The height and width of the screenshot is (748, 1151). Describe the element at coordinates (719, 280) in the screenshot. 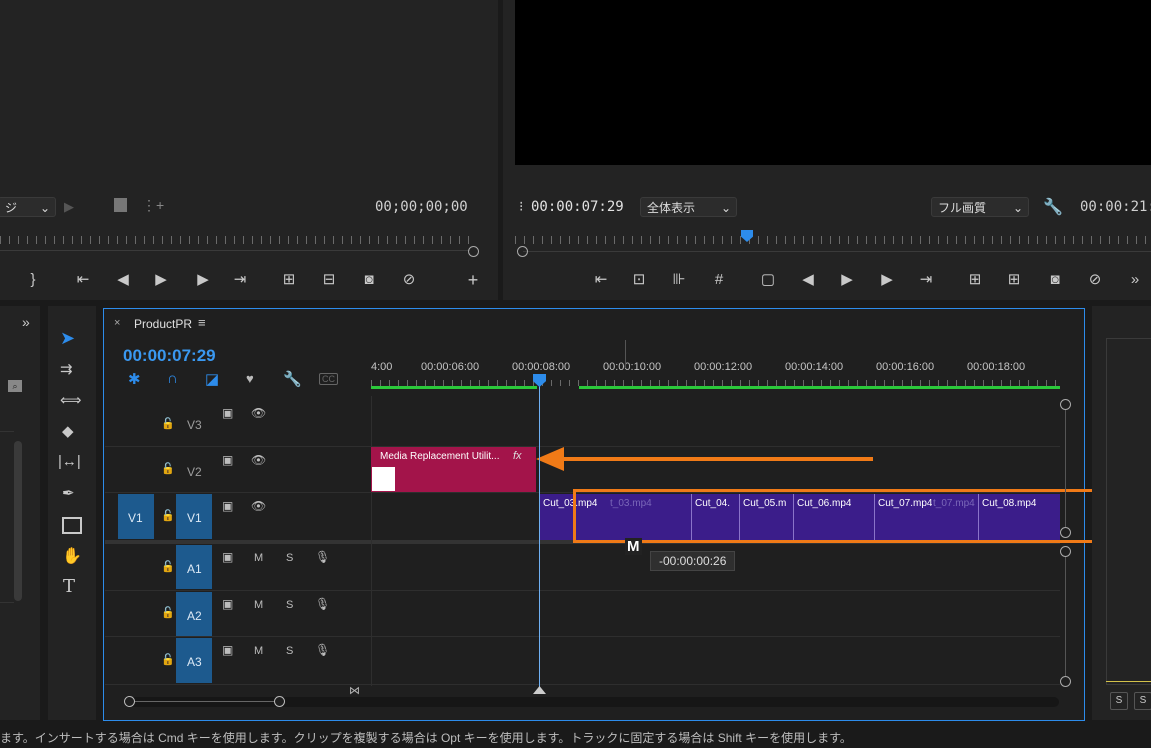

I see `grid-icon: #` at that location.